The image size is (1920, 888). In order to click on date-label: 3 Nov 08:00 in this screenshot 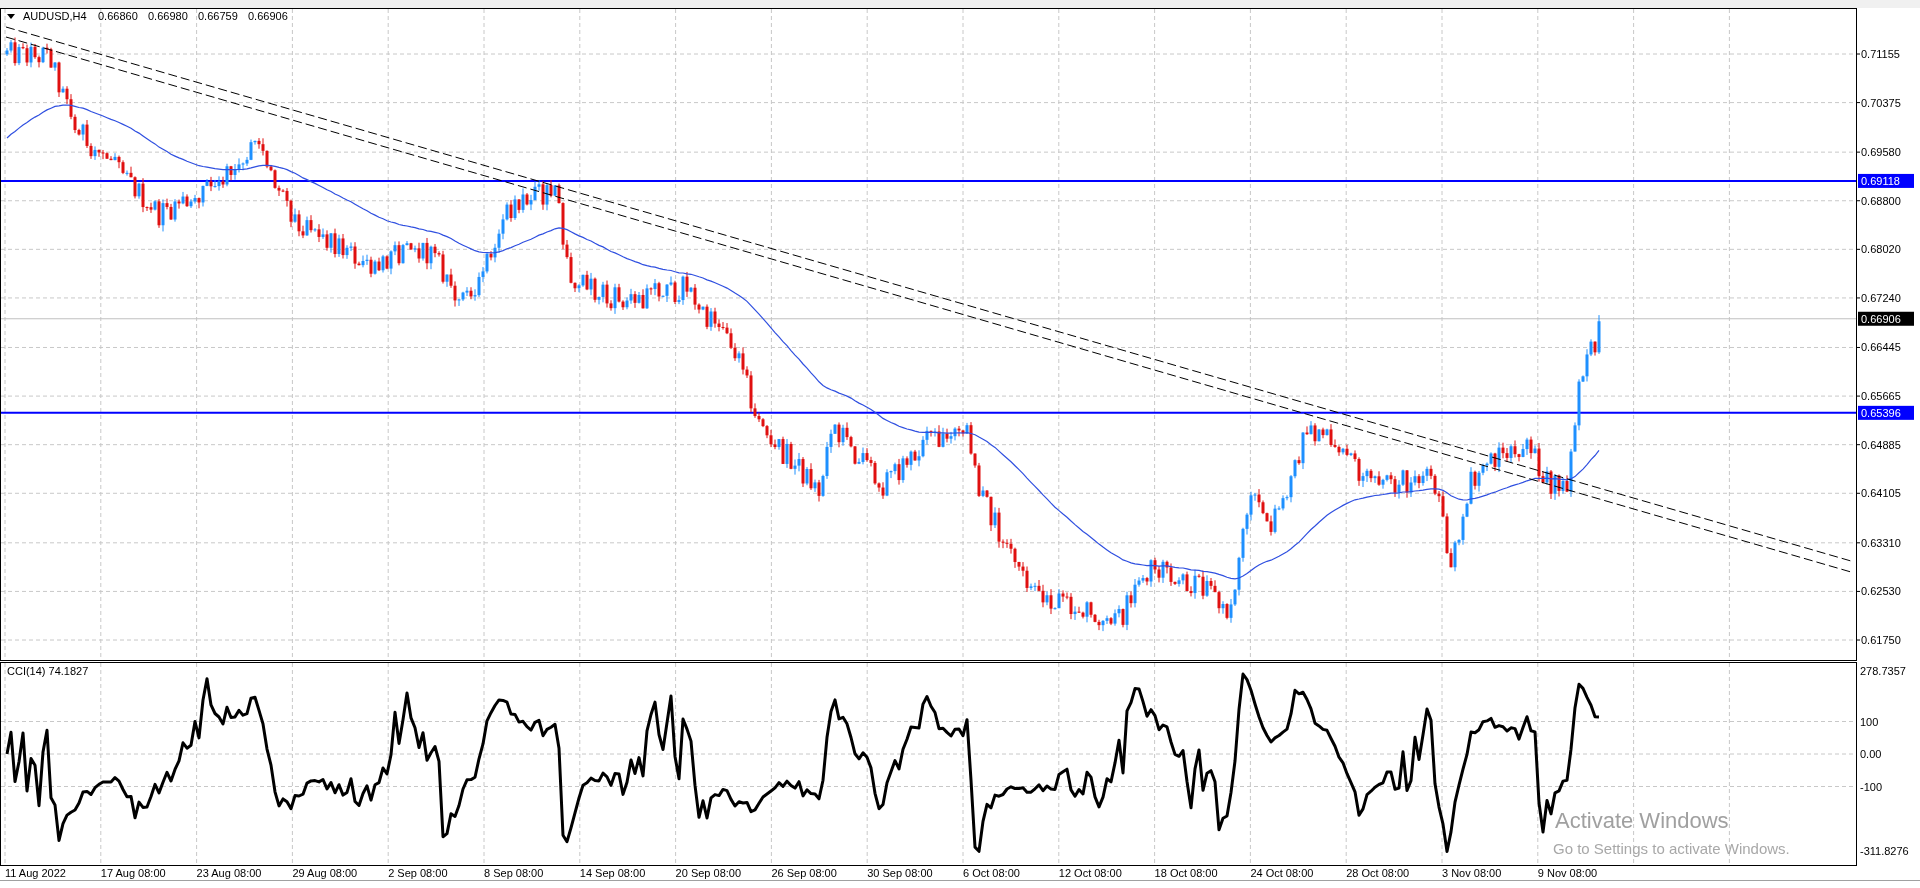, I will do `click(1472, 873)`.